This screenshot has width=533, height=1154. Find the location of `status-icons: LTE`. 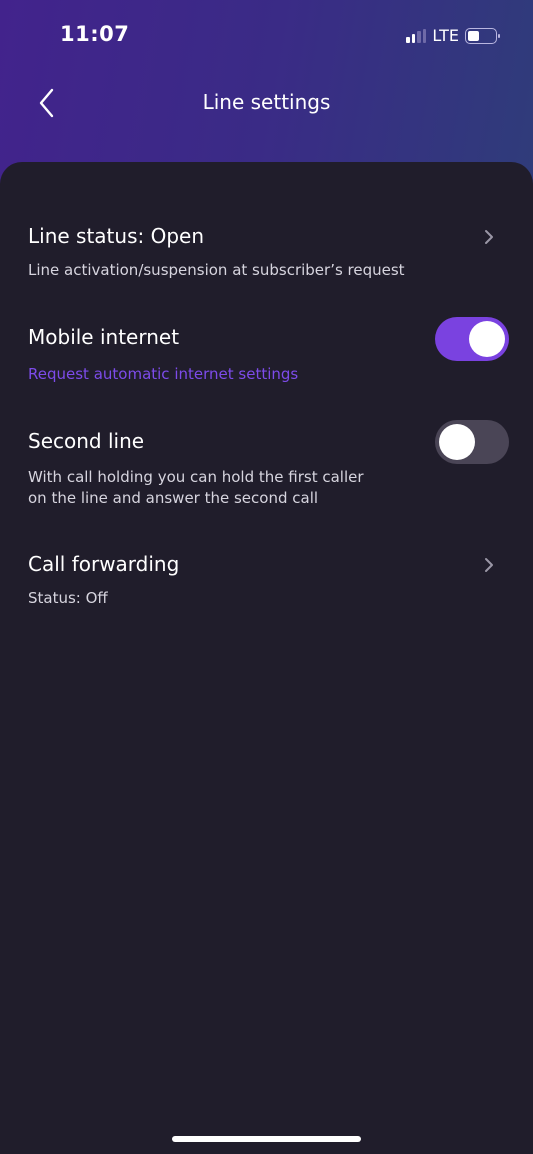

status-icons: LTE is located at coordinates (453, 35).